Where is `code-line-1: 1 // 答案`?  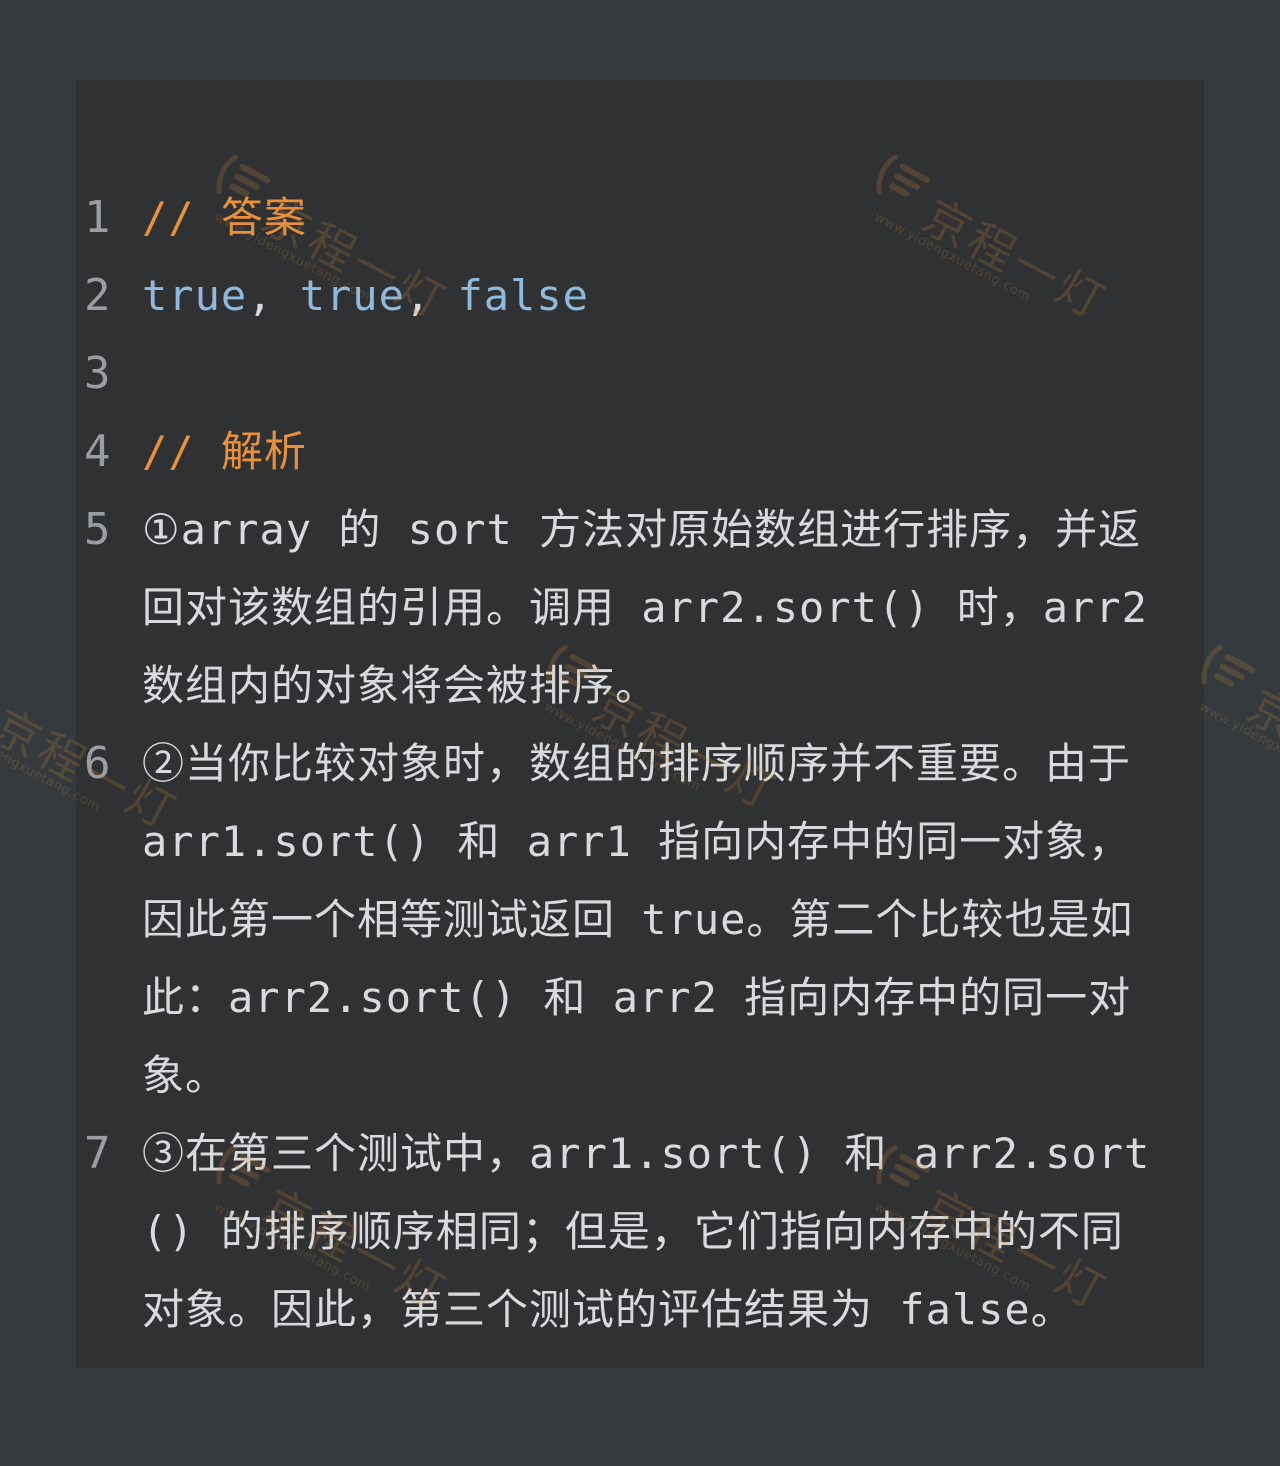
code-line-1: 1 // 答案 is located at coordinates (640, 218).